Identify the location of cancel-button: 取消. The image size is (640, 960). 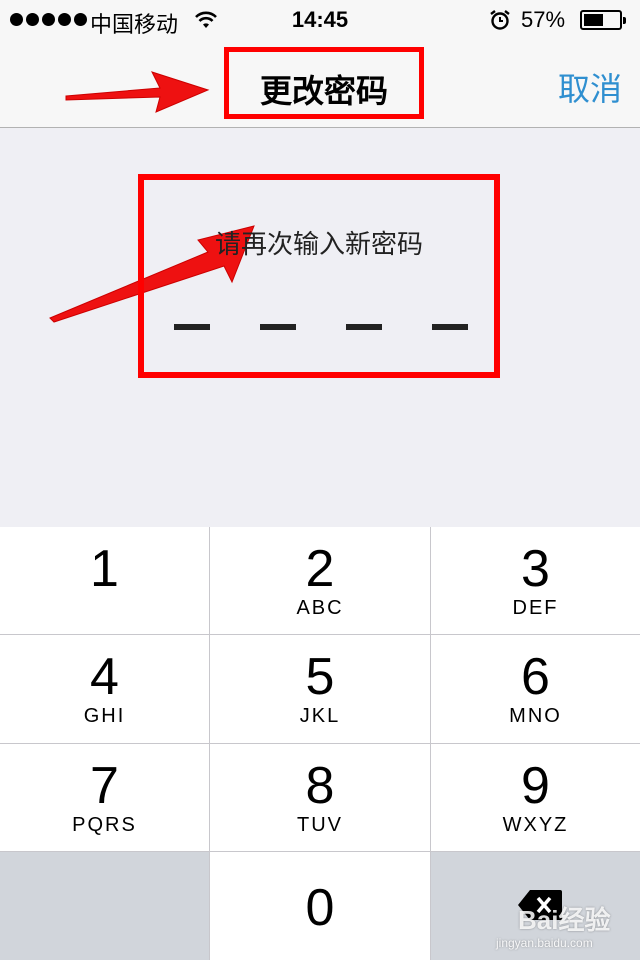
(590, 87).